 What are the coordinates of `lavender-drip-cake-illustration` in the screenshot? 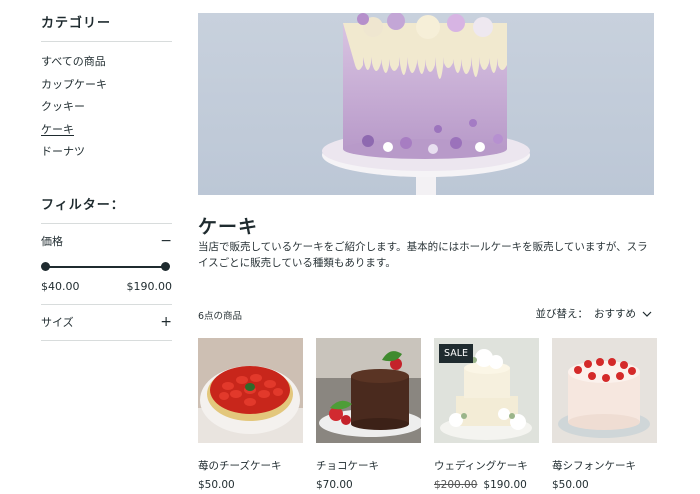 It's located at (426, 104).